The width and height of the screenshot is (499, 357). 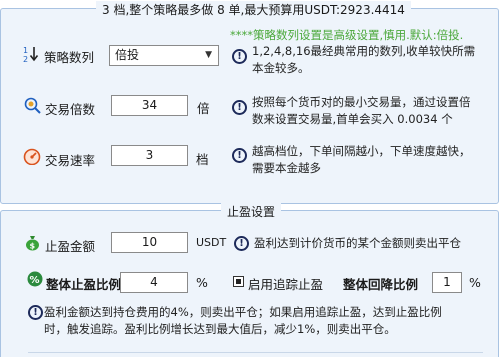 What do you see at coordinates (202, 159) in the screenshot?
I see `trade-speed-unit: 档` at bounding box center [202, 159].